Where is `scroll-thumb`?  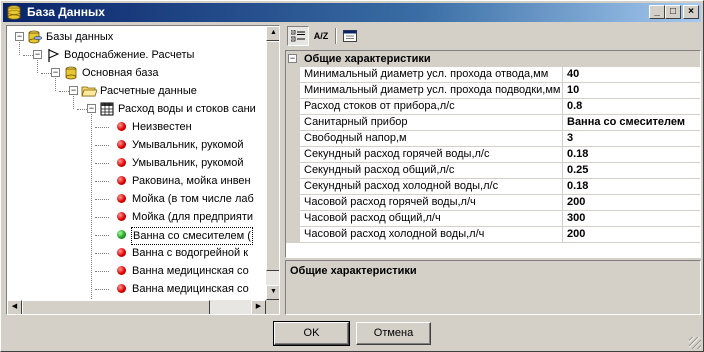 scroll-thumb is located at coordinates (272, 156).